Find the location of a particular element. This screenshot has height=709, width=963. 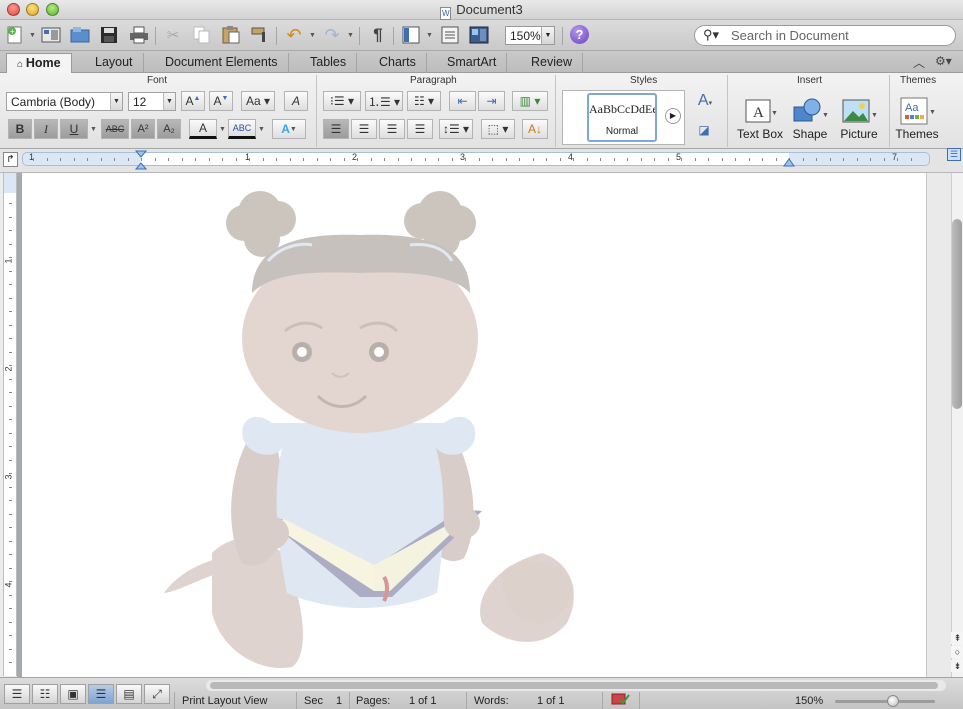

numbering-button: ⒈☰ ▾ is located at coordinates (384, 101).